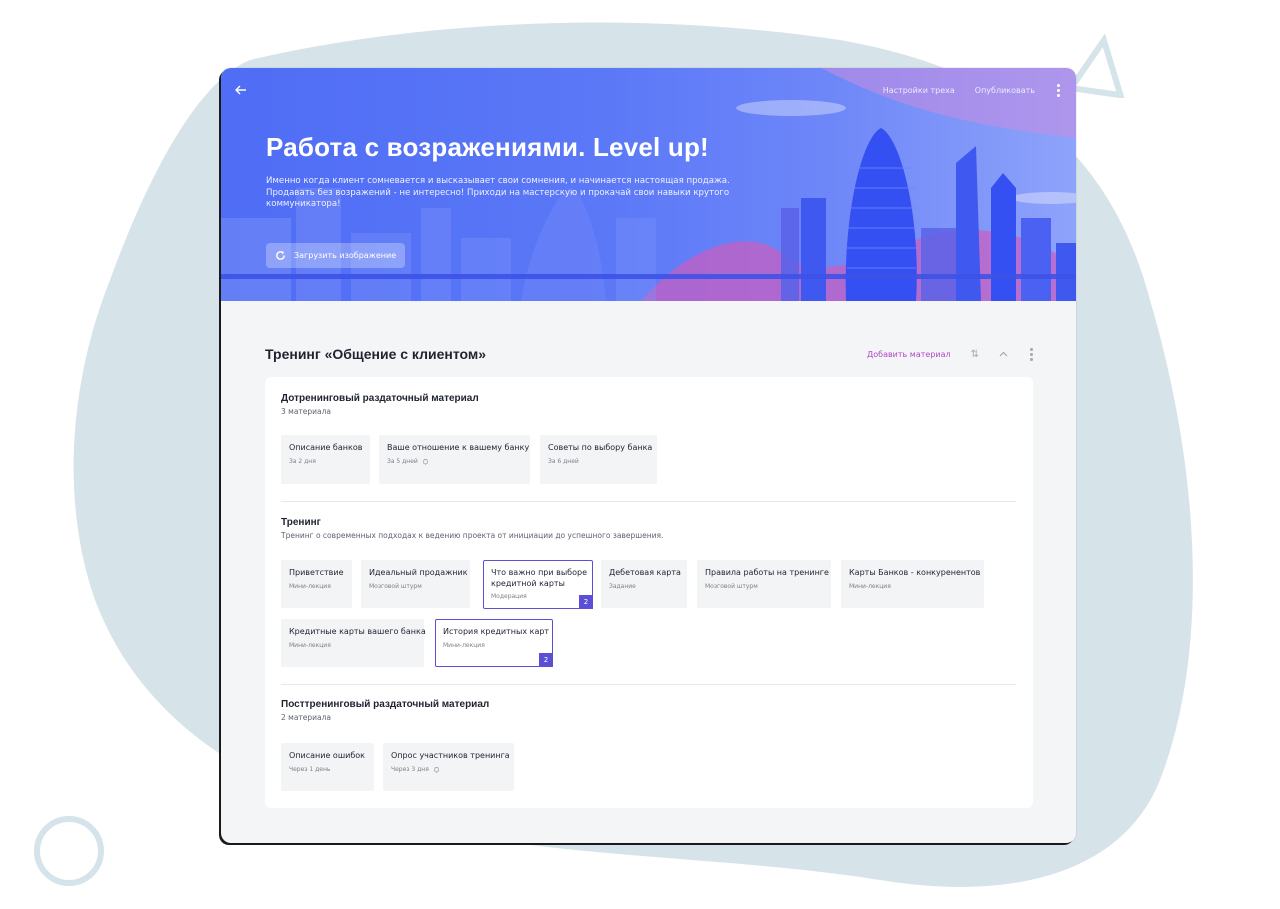 The image size is (1280, 909). I want to click on tile-subtitle: Задание, so click(622, 586).